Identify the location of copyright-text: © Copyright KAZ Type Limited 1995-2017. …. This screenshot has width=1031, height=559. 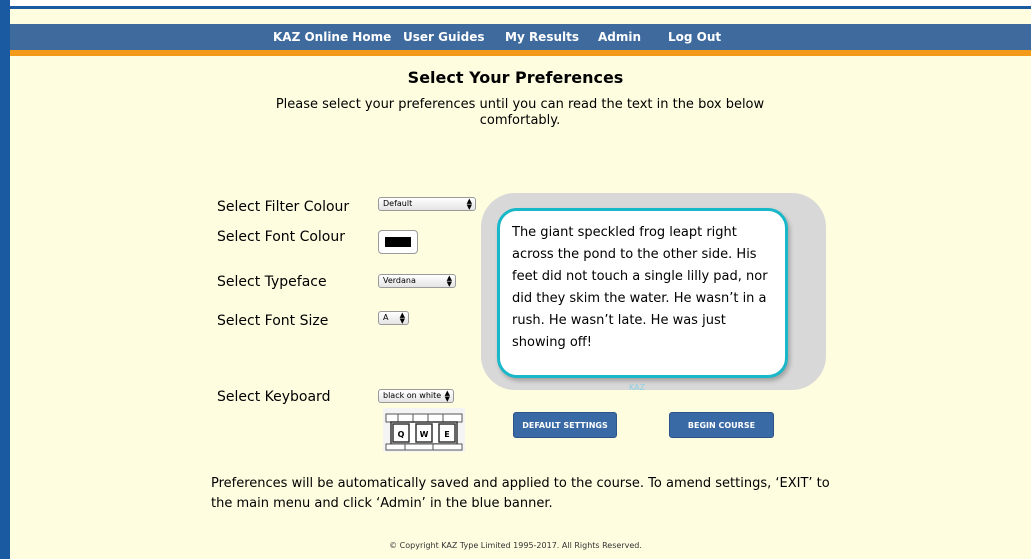
(515, 545).